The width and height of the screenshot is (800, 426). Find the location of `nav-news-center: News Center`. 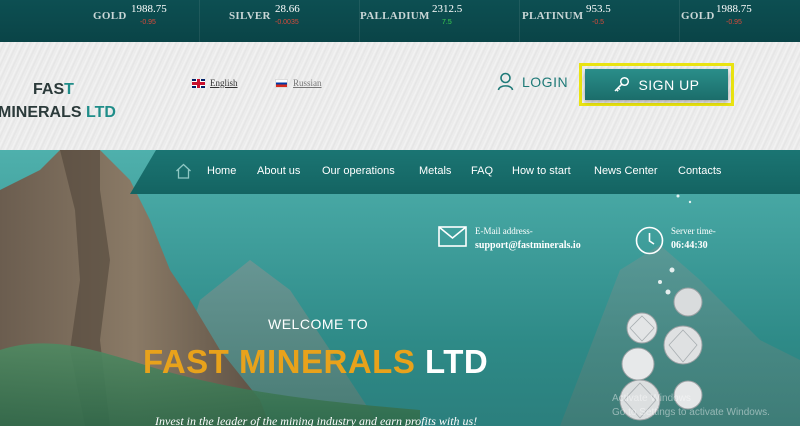

nav-news-center: News Center is located at coordinates (626, 171).